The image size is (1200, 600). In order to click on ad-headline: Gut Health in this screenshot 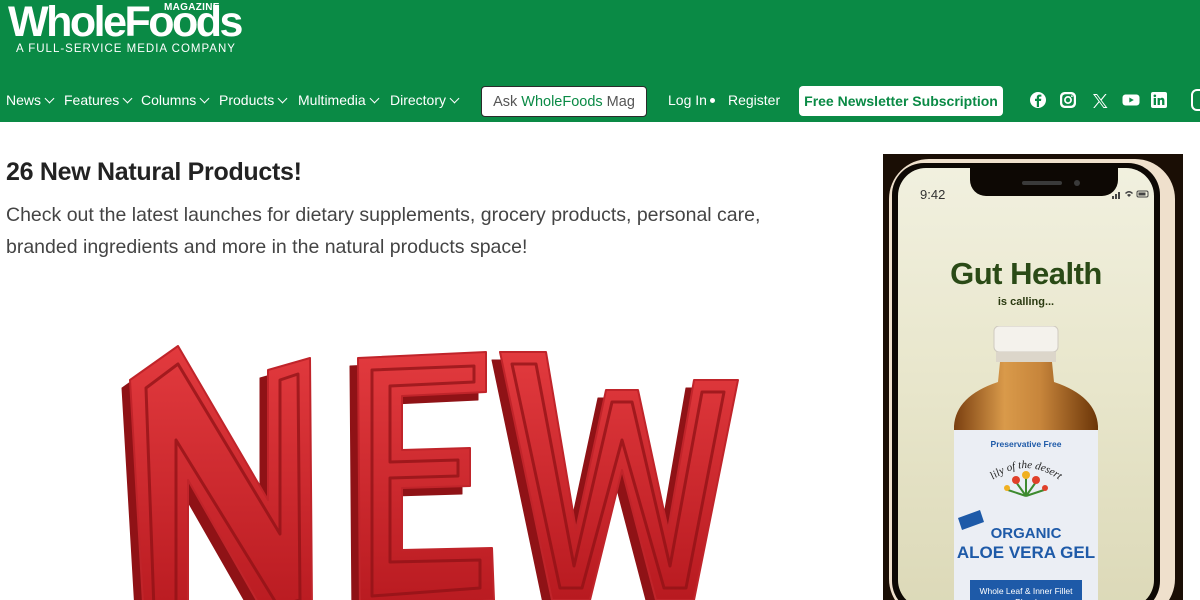, I will do `click(1026, 273)`.